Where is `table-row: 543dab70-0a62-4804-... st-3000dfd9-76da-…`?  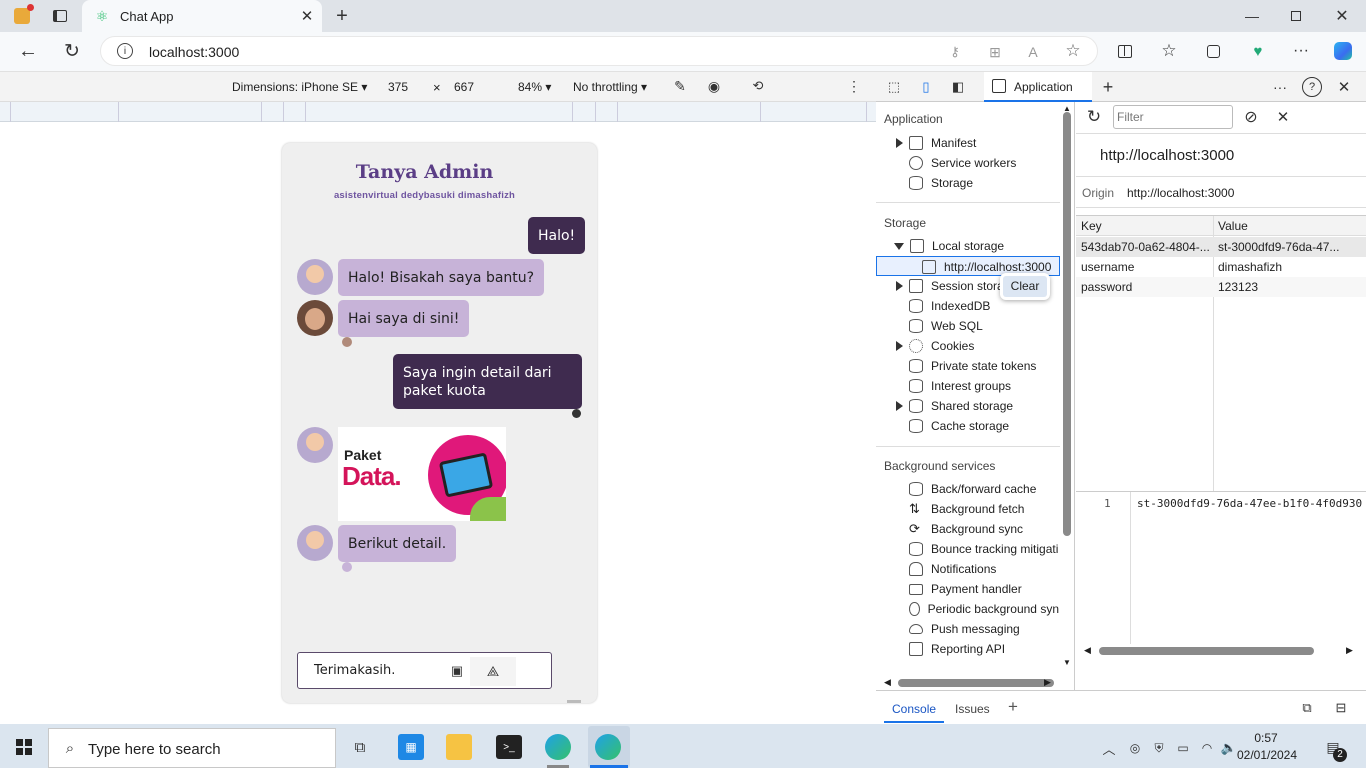 table-row: 543dab70-0a62-4804-... st-3000dfd9-76da-… is located at coordinates (1221, 247).